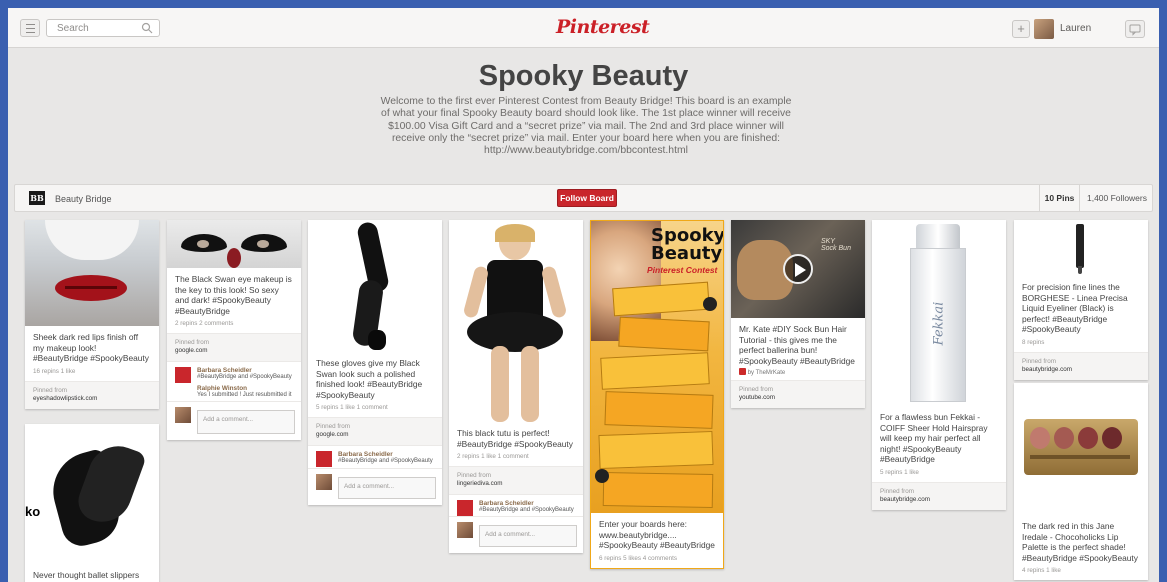 The width and height of the screenshot is (1167, 582). I want to click on comment-text: Yes I submitted ! Just resubmitted it, so click(244, 394).